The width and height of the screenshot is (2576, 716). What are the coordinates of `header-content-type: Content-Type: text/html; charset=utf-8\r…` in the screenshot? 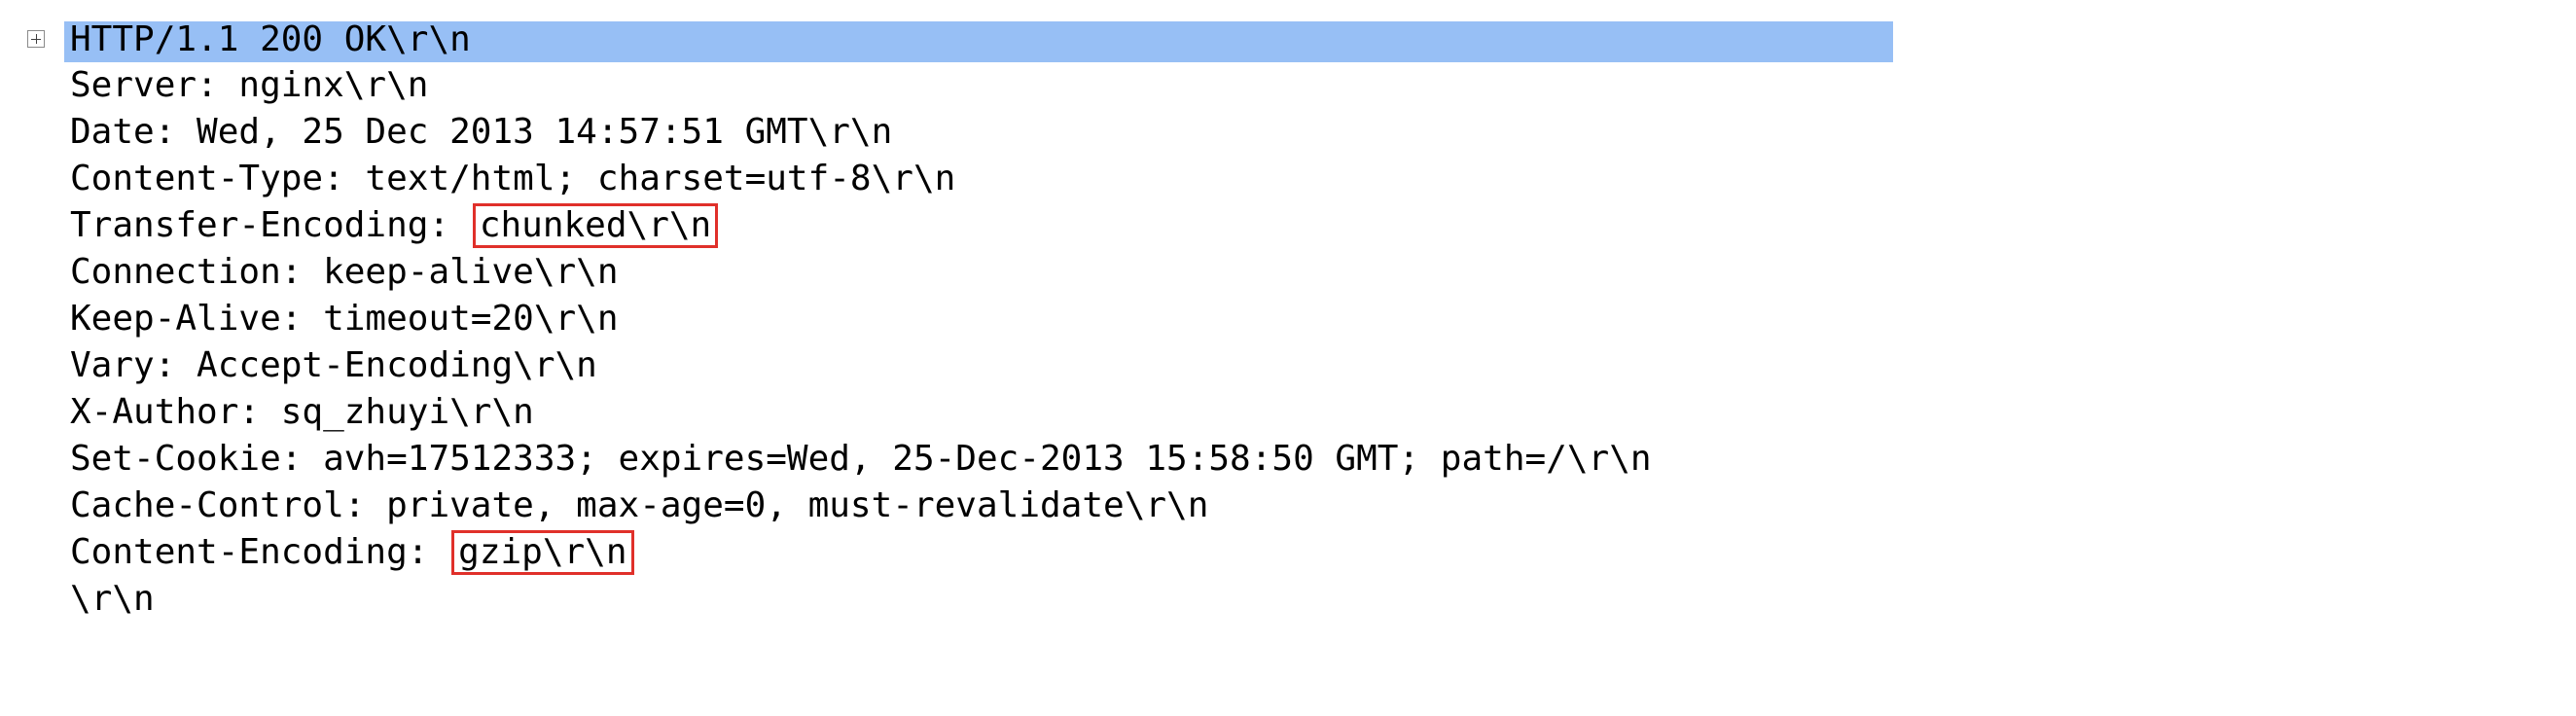 It's located at (513, 178).